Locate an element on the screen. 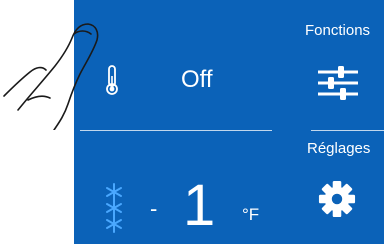  temperature-sign: - is located at coordinates (154, 208).